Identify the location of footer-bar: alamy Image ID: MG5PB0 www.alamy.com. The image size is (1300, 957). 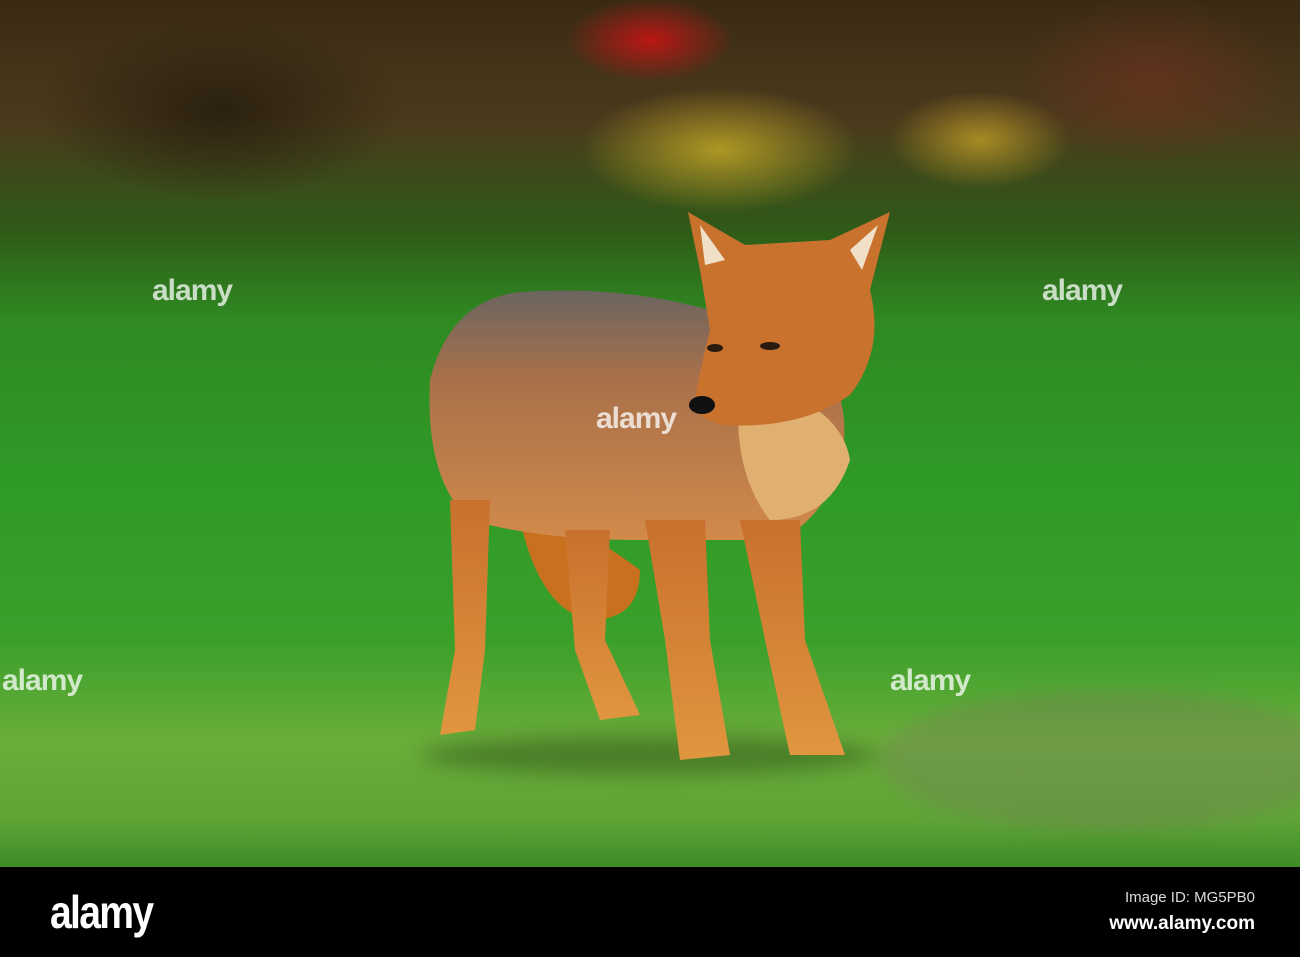
(650, 912).